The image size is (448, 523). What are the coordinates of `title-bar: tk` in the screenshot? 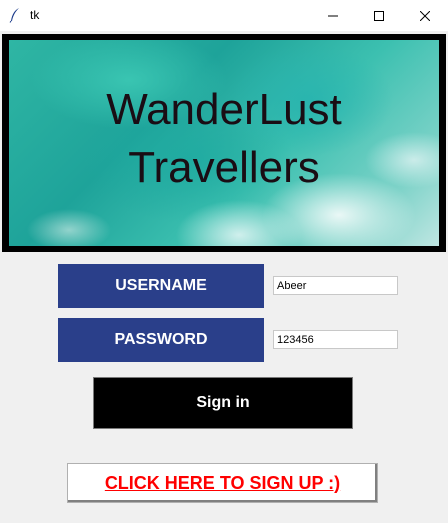 It's located at (224, 15).